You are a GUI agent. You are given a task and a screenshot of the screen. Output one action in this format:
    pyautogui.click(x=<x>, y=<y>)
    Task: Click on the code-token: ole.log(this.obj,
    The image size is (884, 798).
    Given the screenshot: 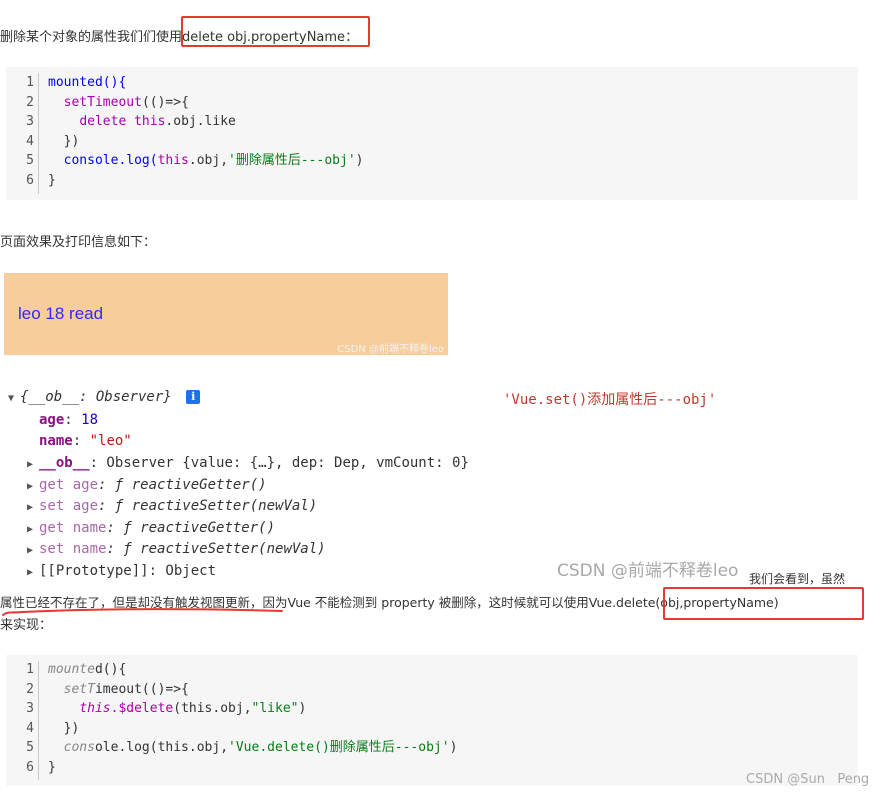 What is the action you would take?
    pyautogui.click(x=161, y=748)
    